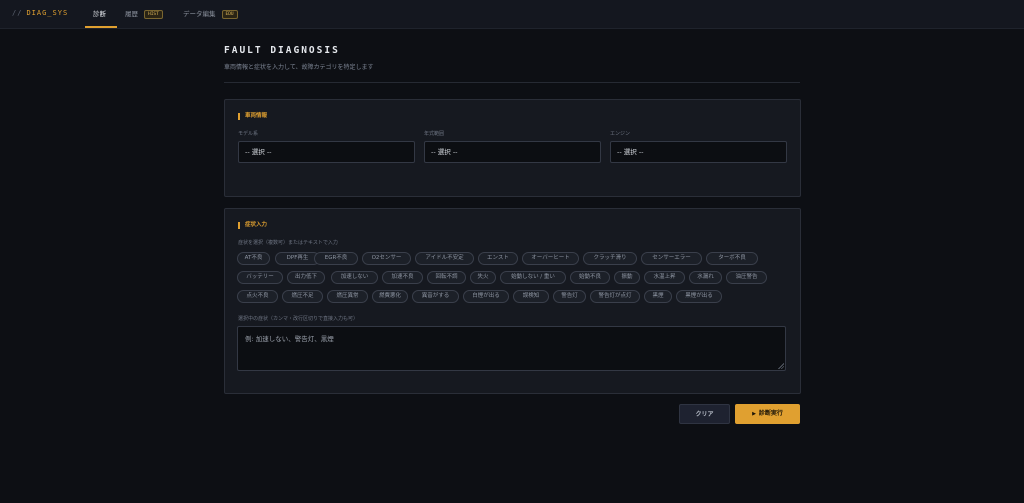  I want to click on tab-history-badge: HIST, so click(153, 14).